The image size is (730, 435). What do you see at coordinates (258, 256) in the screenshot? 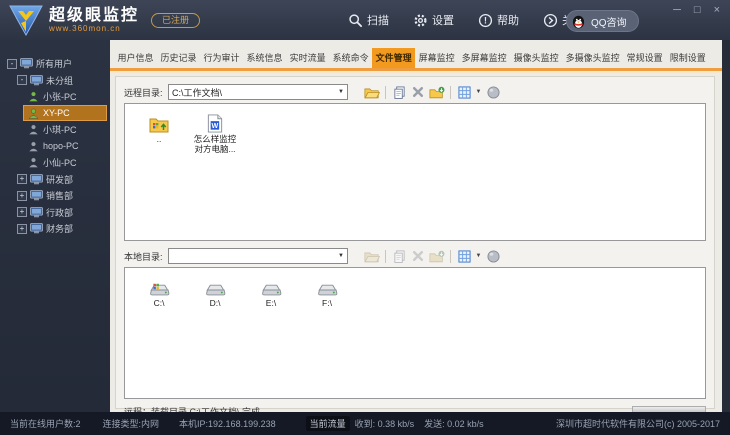
I see `local-directory-combobox: ▼` at bounding box center [258, 256].